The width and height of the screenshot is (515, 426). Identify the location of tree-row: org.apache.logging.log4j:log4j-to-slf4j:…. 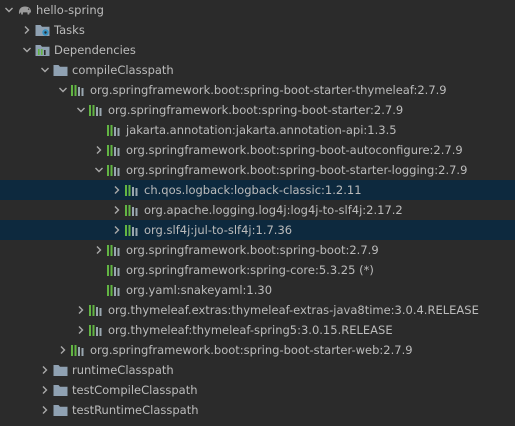
(257, 210).